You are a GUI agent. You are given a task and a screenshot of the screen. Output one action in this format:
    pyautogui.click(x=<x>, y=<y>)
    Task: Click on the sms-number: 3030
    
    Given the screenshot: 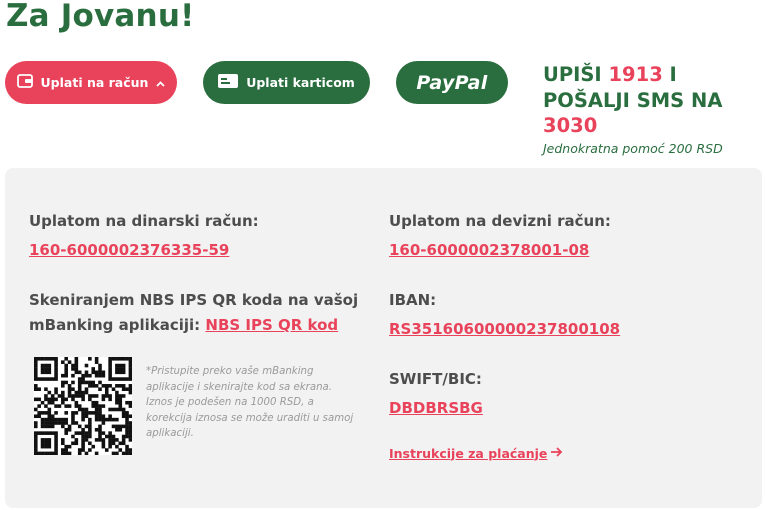 What is the action you would take?
    pyautogui.click(x=570, y=125)
    